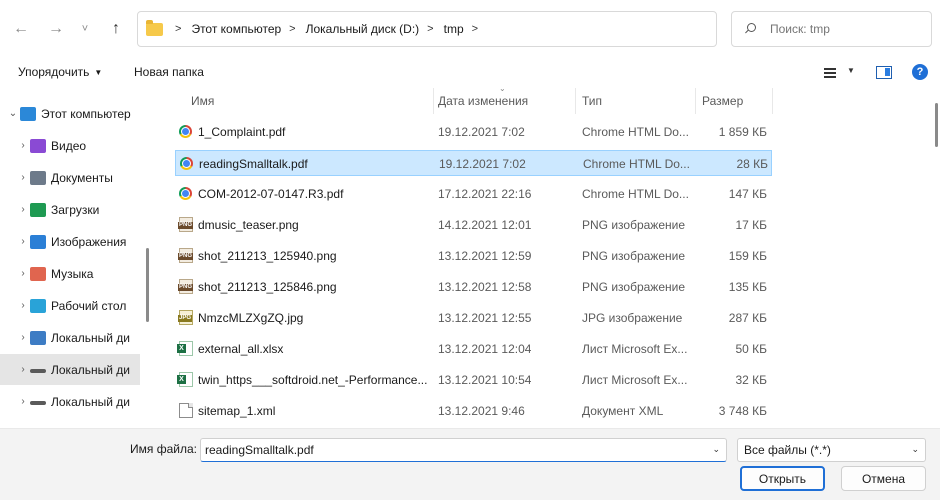 This screenshot has width=940, height=500. Describe the element at coordinates (747, 318) in the screenshot. I see `file-size: 287 КБ` at that location.